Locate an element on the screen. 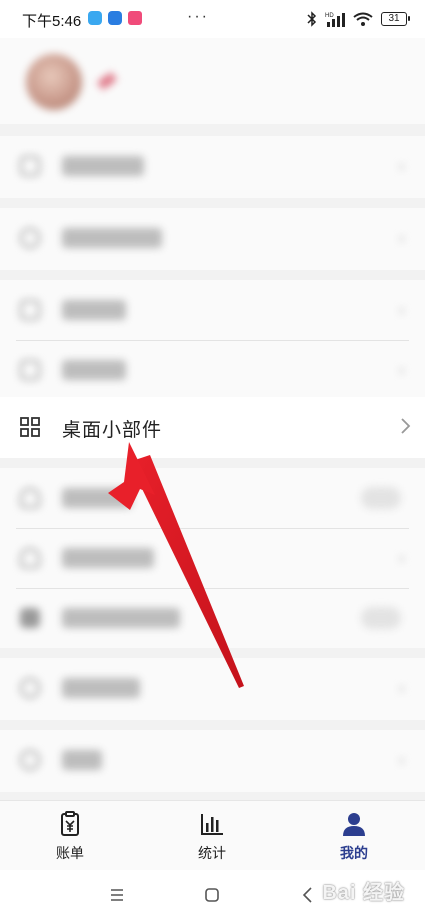 This screenshot has width=425, height=920. more-notifications-icon: ··· is located at coordinates (198, 16).